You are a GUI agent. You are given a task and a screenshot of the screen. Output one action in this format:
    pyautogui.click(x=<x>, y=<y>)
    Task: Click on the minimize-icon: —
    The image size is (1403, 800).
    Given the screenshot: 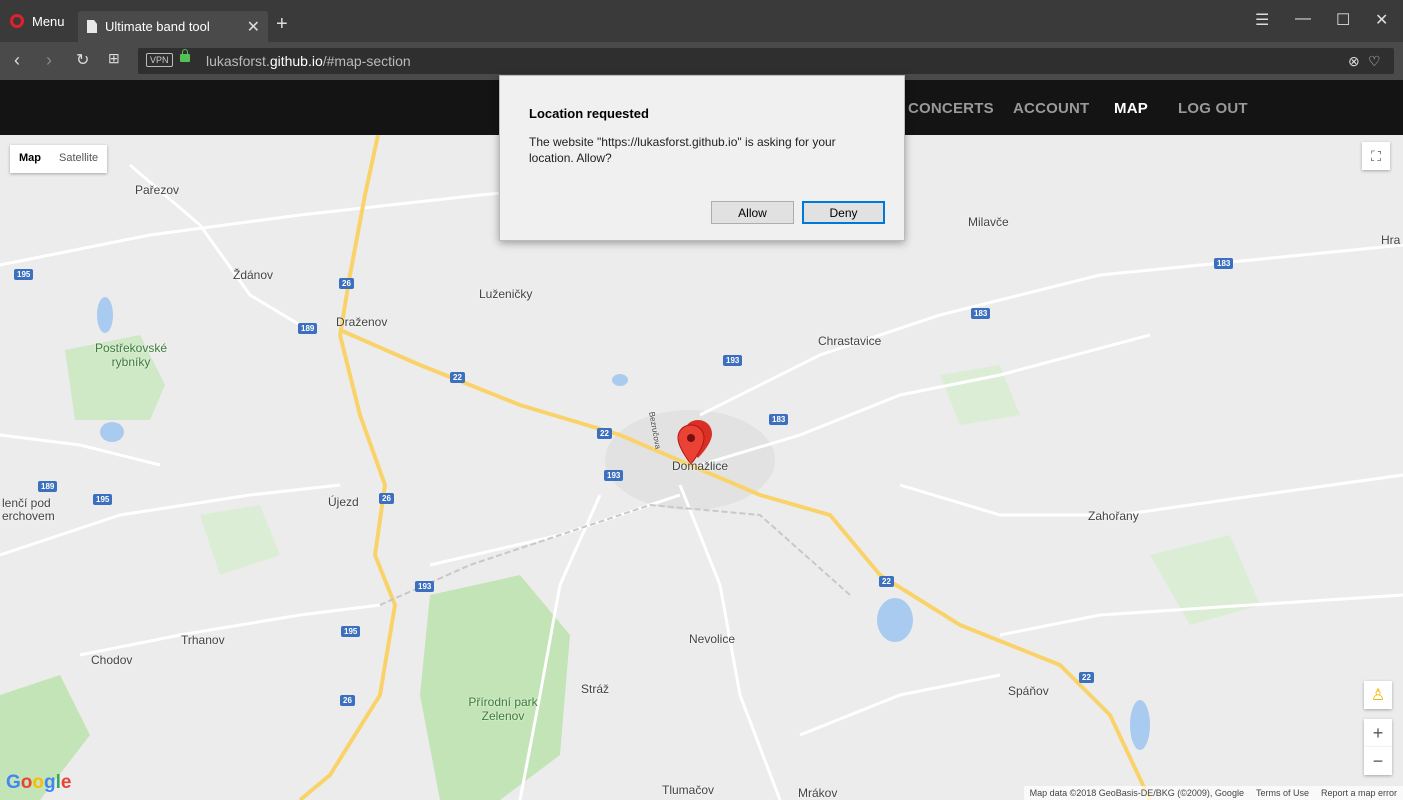 What is the action you would take?
    pyautogui.click(x=1303, y=19)
    